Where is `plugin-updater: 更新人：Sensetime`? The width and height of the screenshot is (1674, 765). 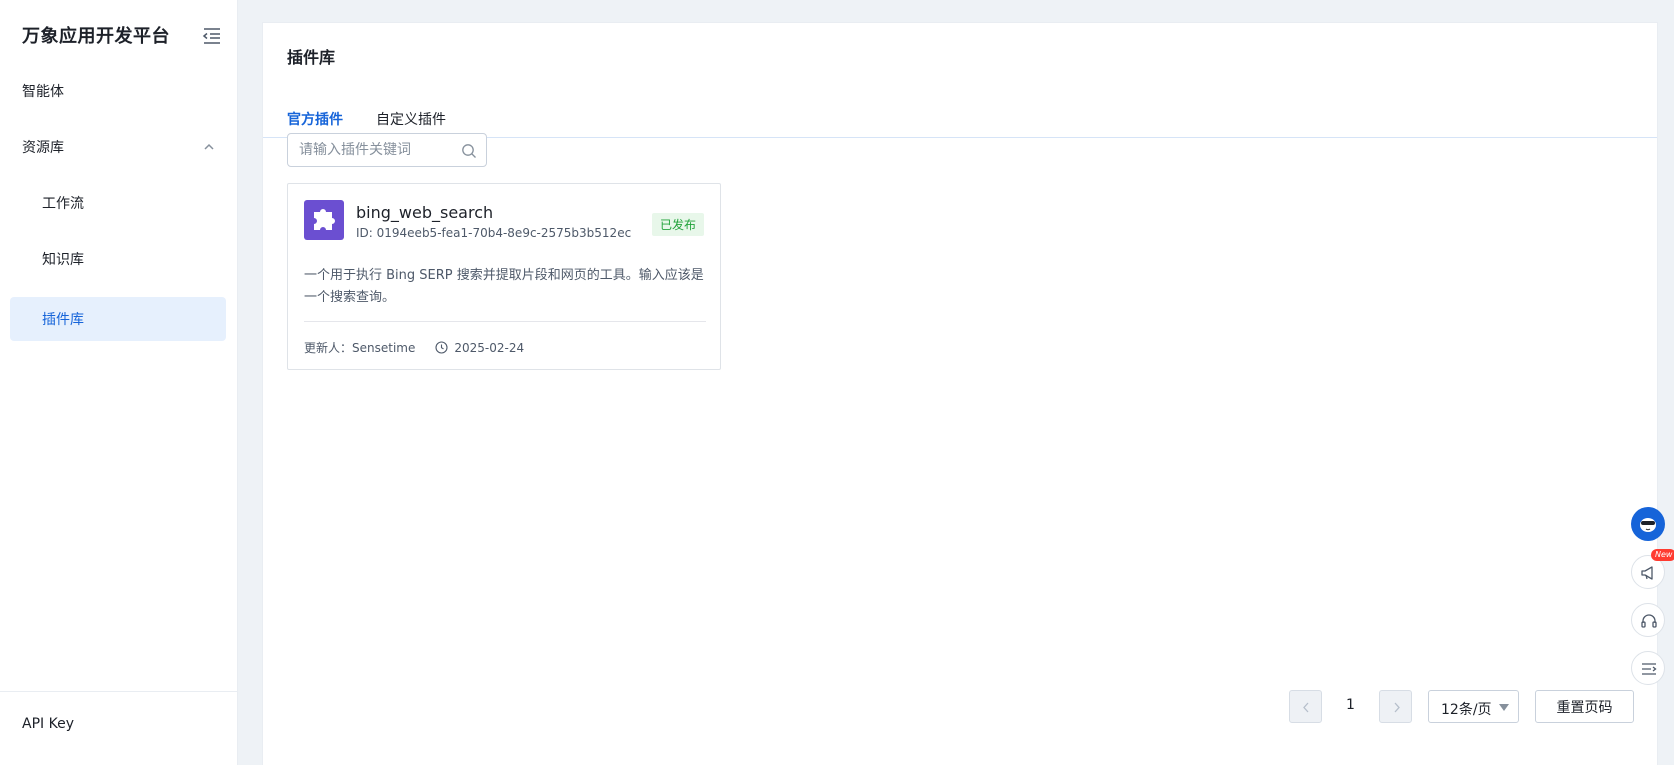 plugin-updater: 更新人：Sensetime is located at coordinates (360, 348).